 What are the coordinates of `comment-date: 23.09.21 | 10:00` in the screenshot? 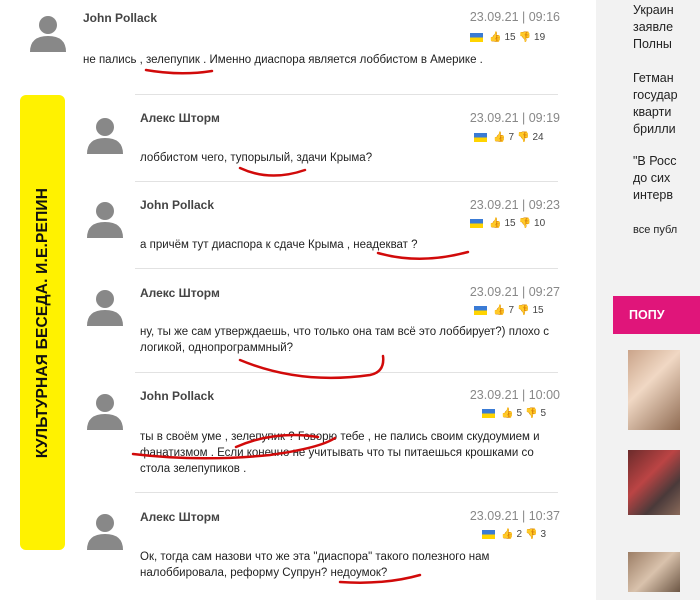 It's located at (514, 395).